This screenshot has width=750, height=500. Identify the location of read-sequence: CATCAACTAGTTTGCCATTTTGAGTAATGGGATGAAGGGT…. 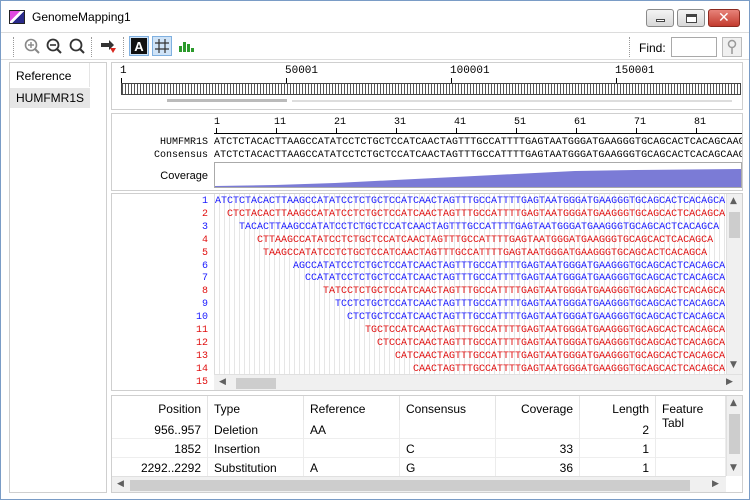
(560, 356).